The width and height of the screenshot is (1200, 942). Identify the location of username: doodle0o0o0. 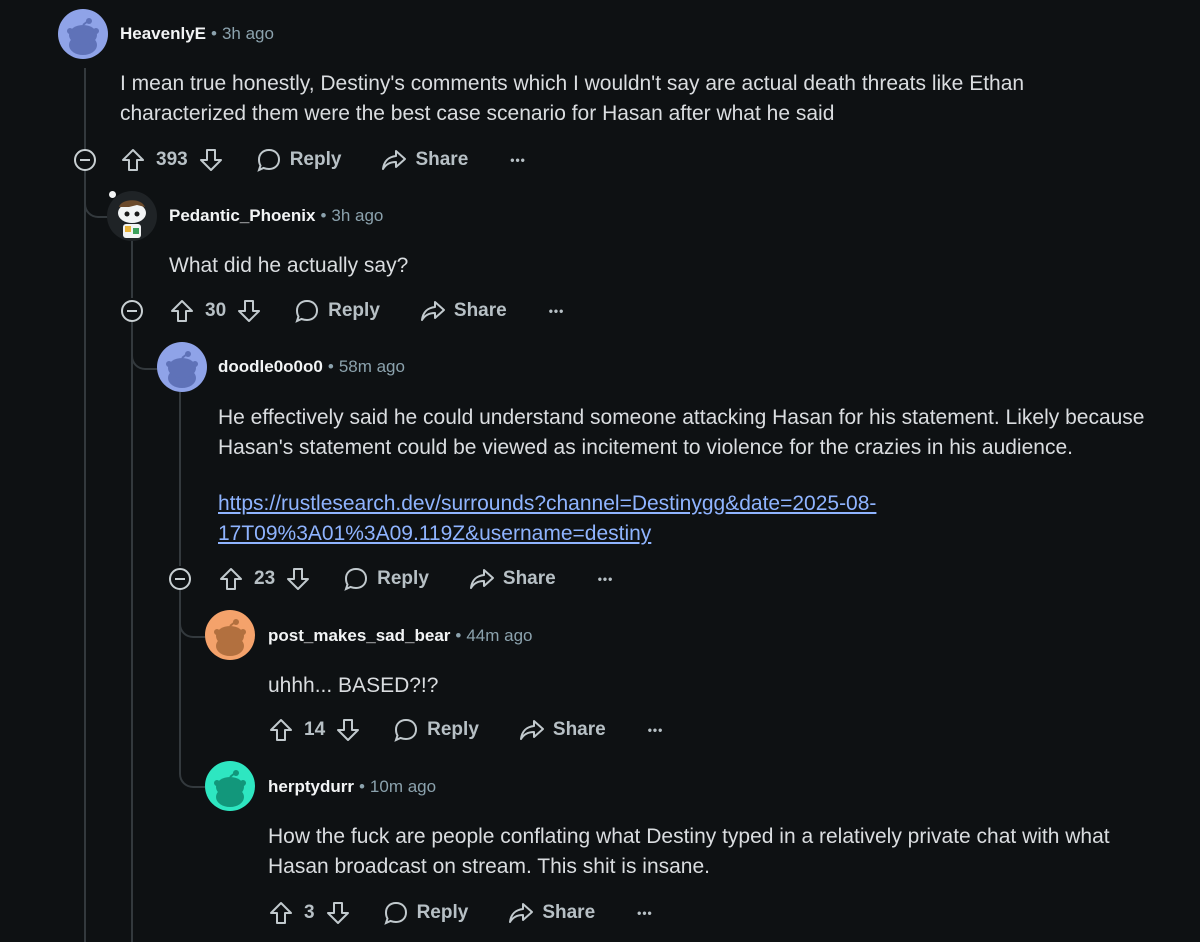
(270, 366).